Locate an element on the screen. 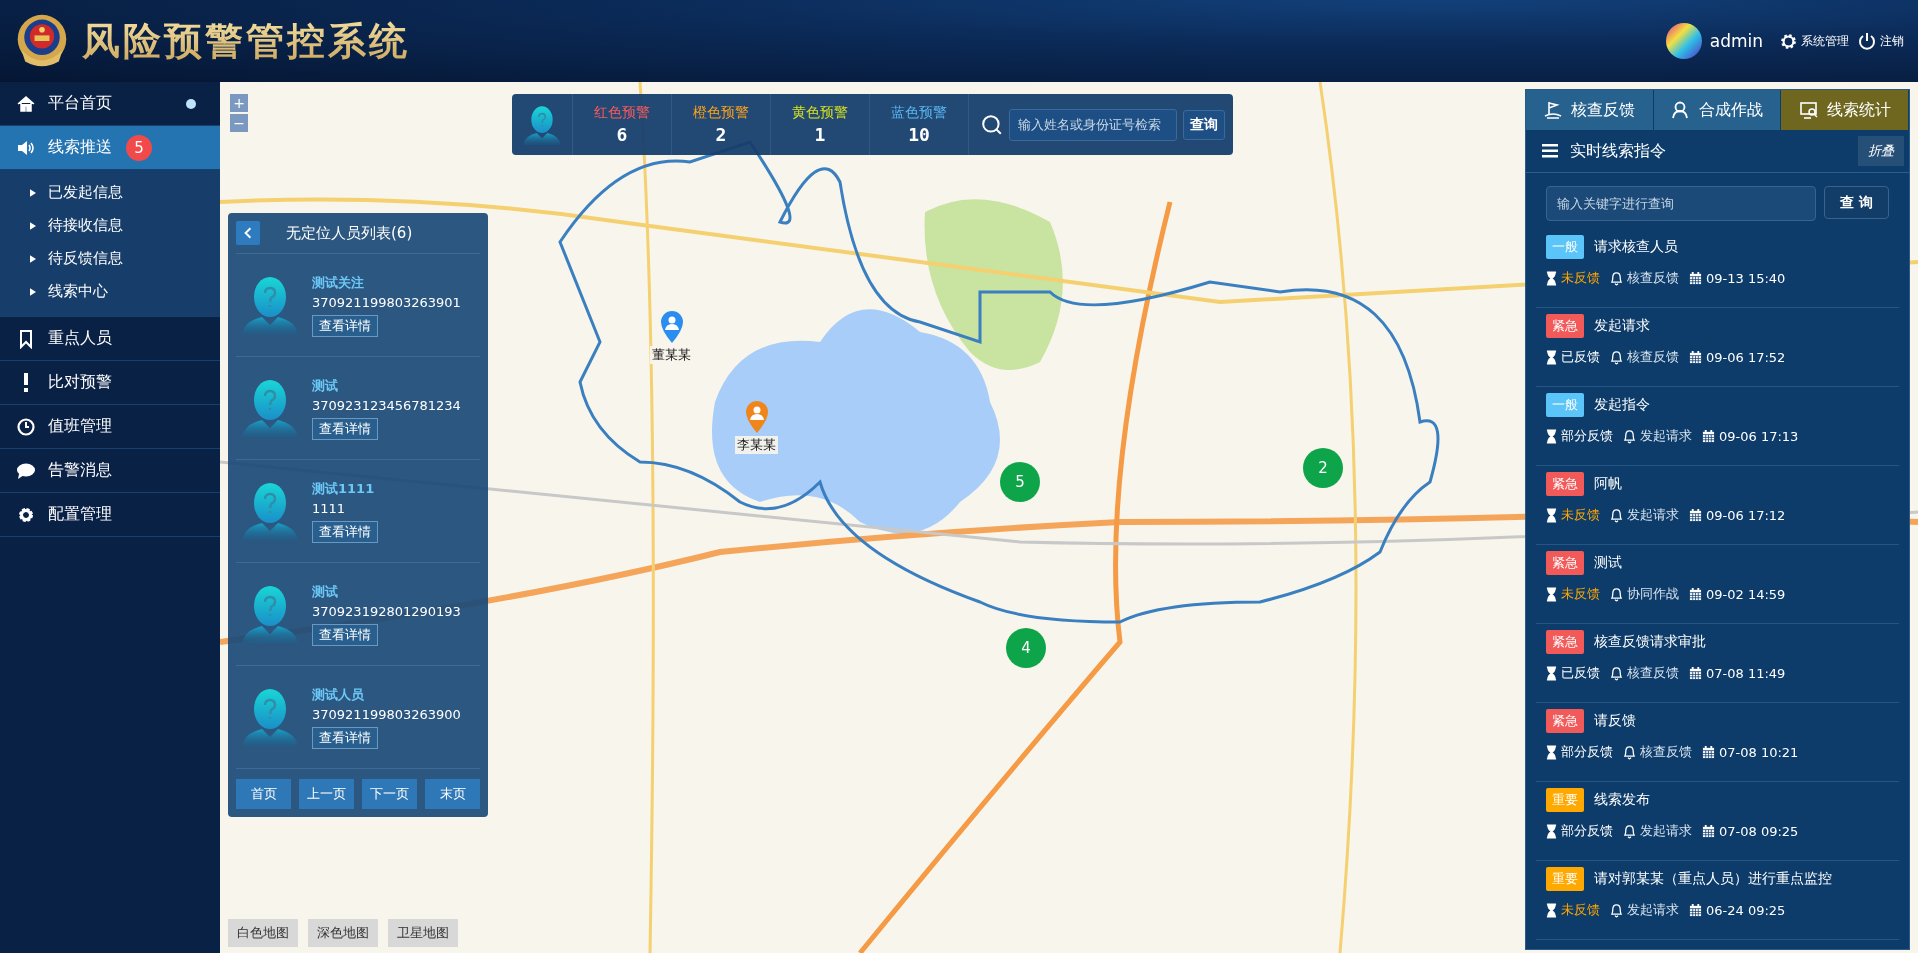  panel-tab: 核查反馈 is located at coordinates (1590, 110).